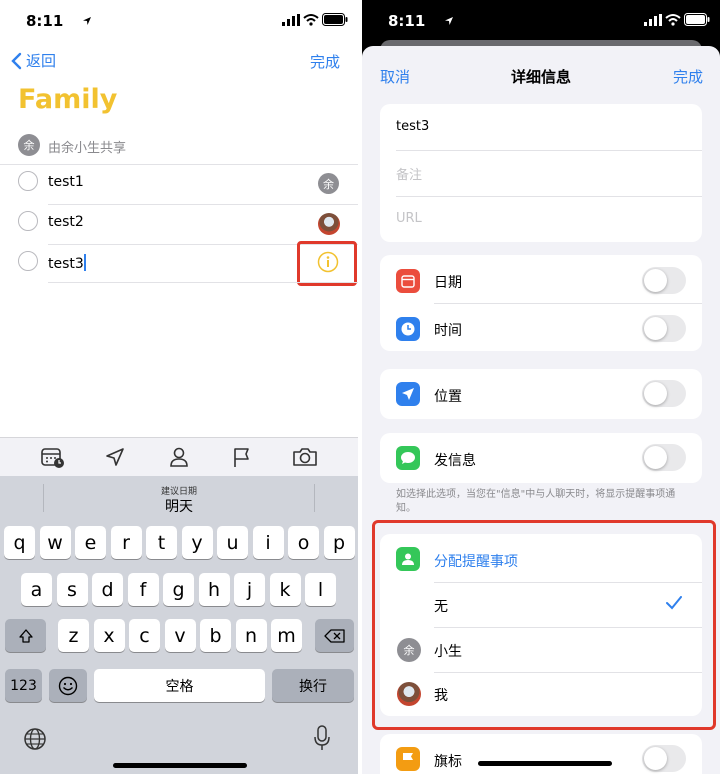 Image resolution: width=720 pixels, height=774 pixels. What do you see at coordinates (109, 635) in the screenshot?
I see `key-x: x` at bounding box center [109, 635].